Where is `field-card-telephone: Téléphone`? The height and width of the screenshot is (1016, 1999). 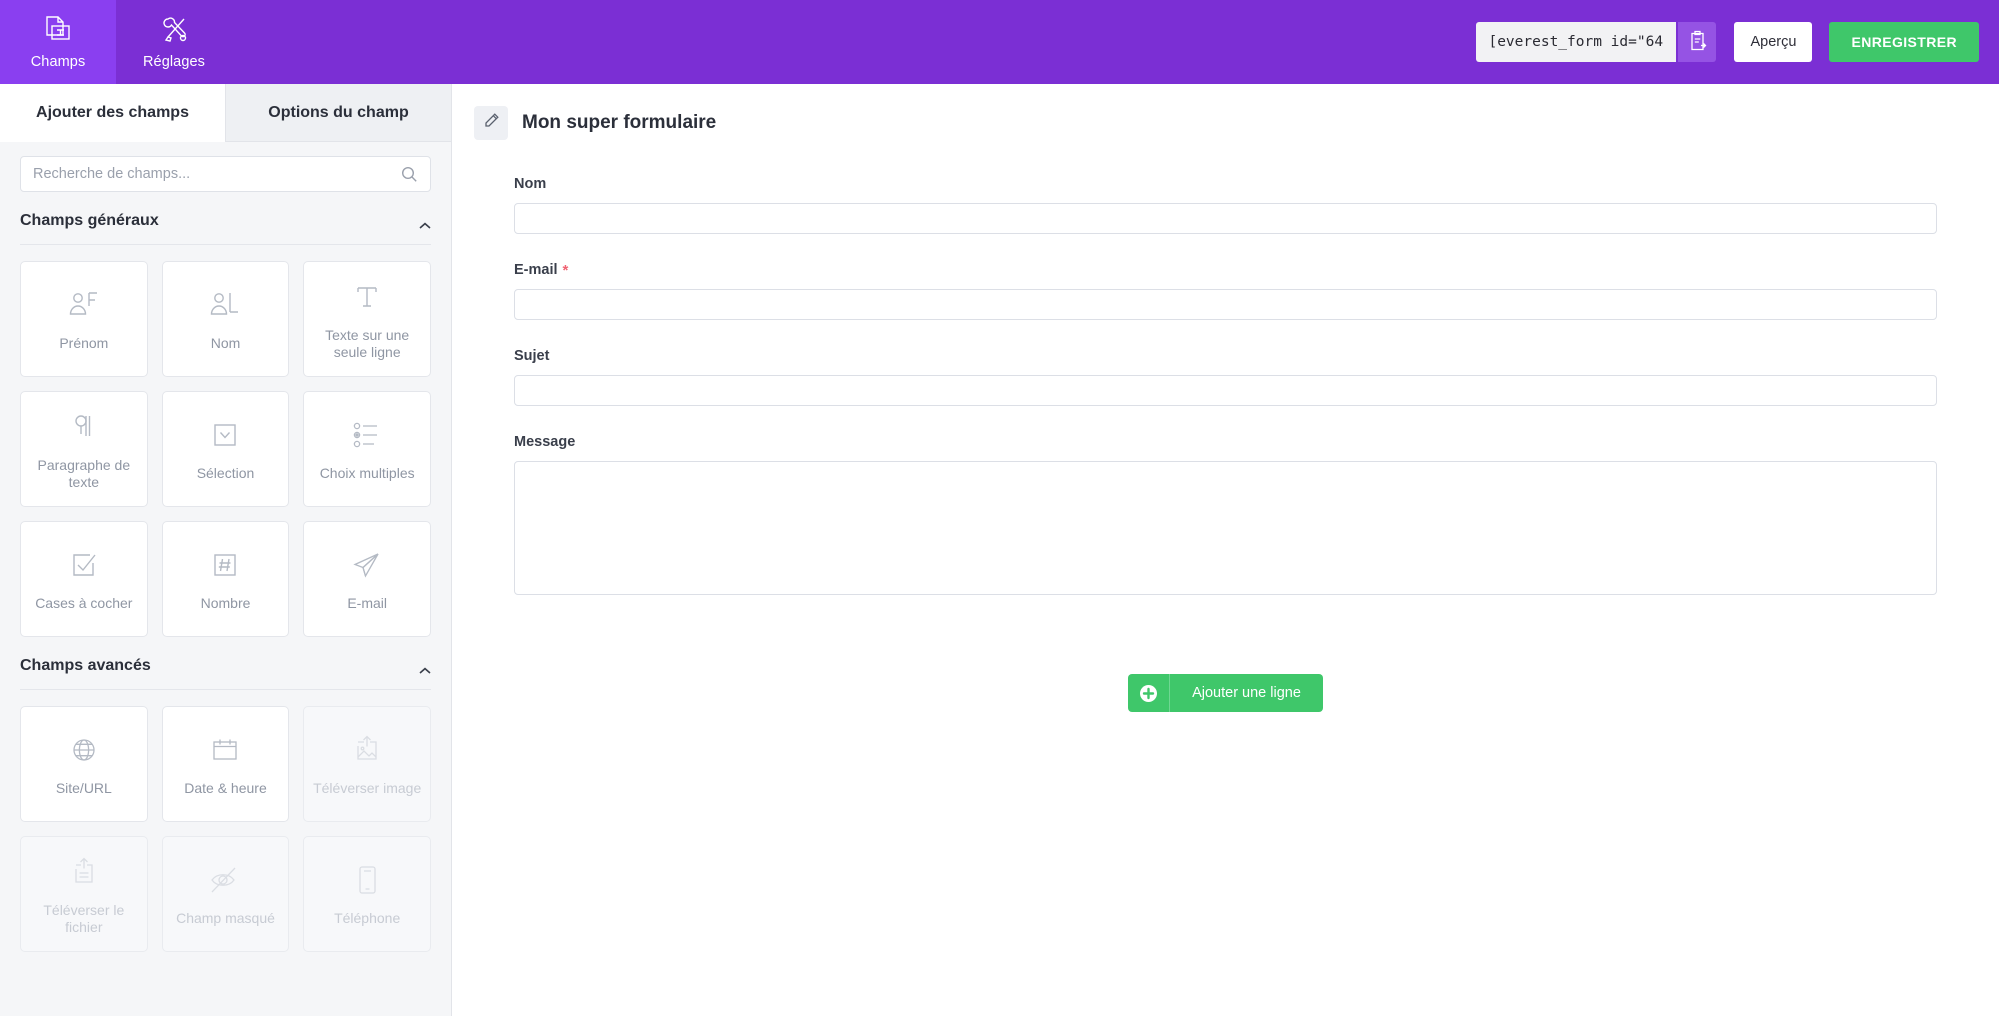 field-card-telephone: Téléphone is located at coordinates (367, 894).